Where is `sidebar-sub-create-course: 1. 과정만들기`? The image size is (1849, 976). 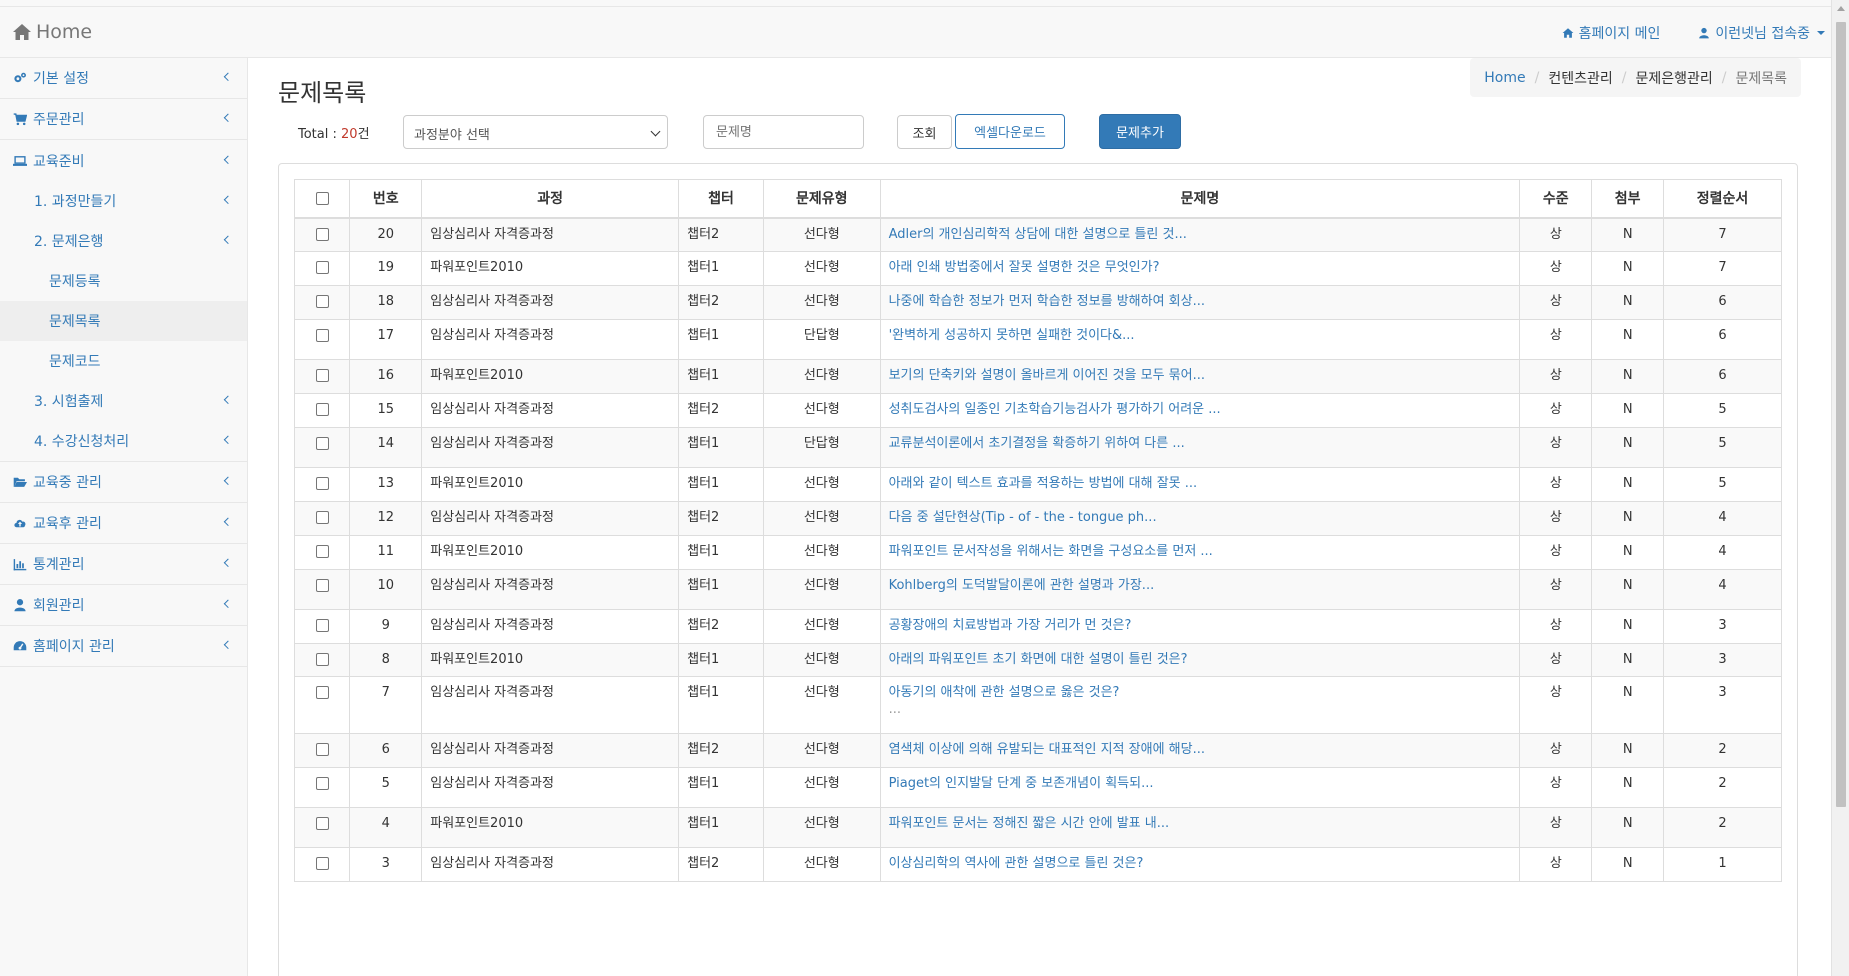 sidebar-sub-create-course: 1. 과정만들기 is located at coordinates (123, 201).